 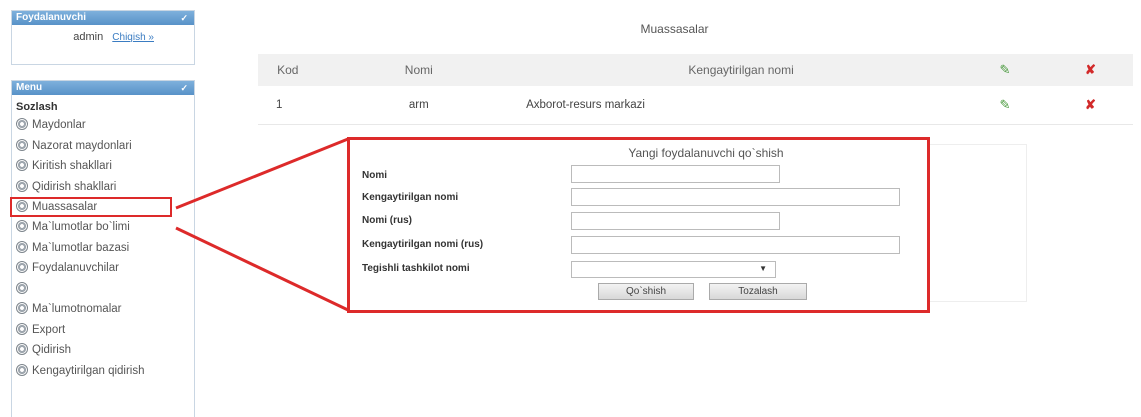 What do you see at coordinates (29, 87) in the screenshot?
I see `menu-panel-title: Menu` at bounding box center [29, 87].